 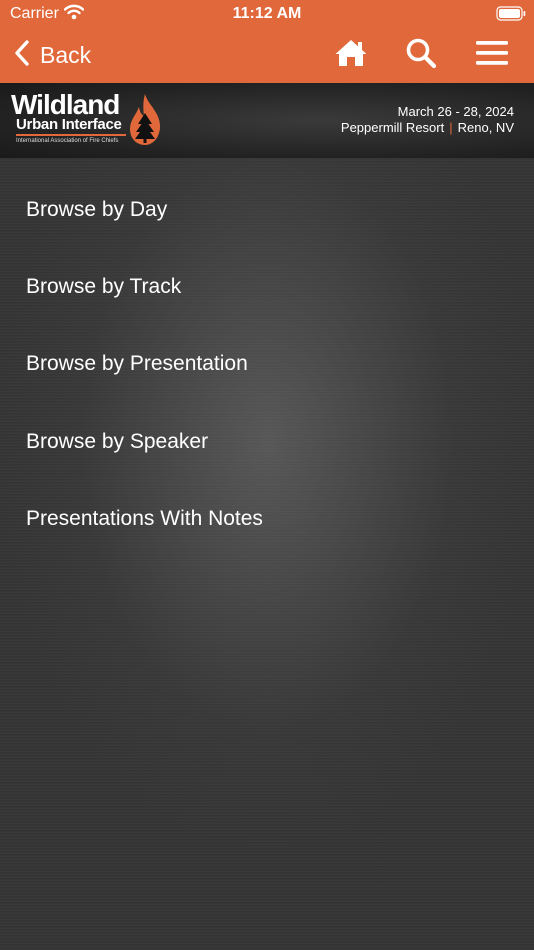 I want to click on logo-subtitle: Urban Interface, so click(x=69, y=124).